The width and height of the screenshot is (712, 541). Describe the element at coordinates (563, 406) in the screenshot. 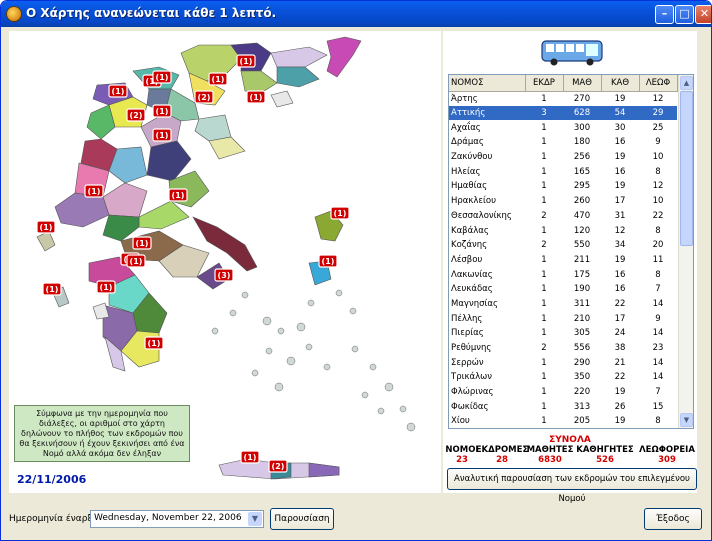

I see `table-row: Φωκίδας 1 313 26 15` at that location.